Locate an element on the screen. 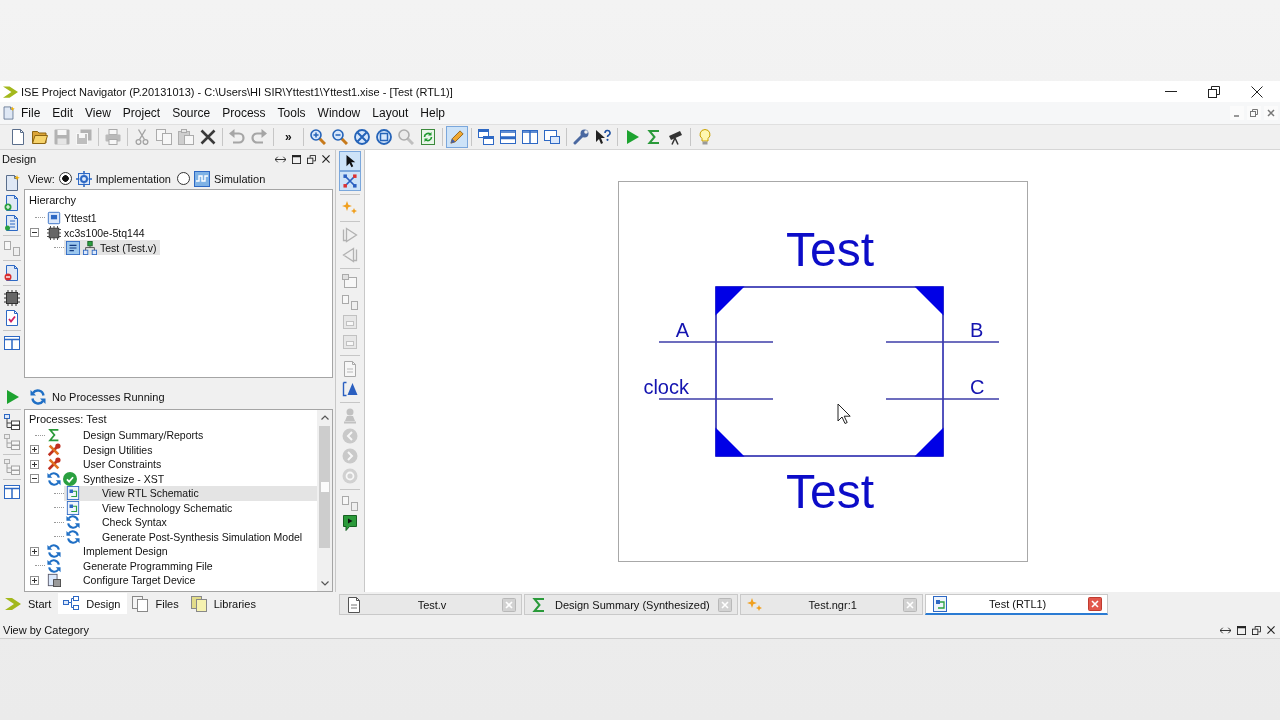  tree-item: Configure Target Device is located at coordinates (181, 580).